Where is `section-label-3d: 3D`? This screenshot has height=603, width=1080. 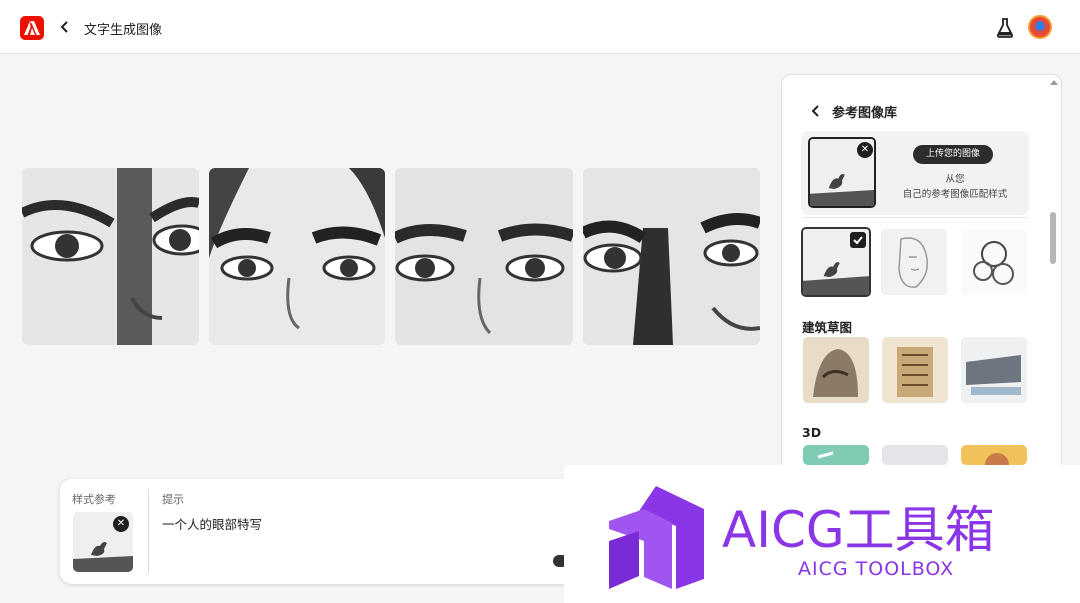 section-label-3d: 3D is located at coordinates (812, 432).